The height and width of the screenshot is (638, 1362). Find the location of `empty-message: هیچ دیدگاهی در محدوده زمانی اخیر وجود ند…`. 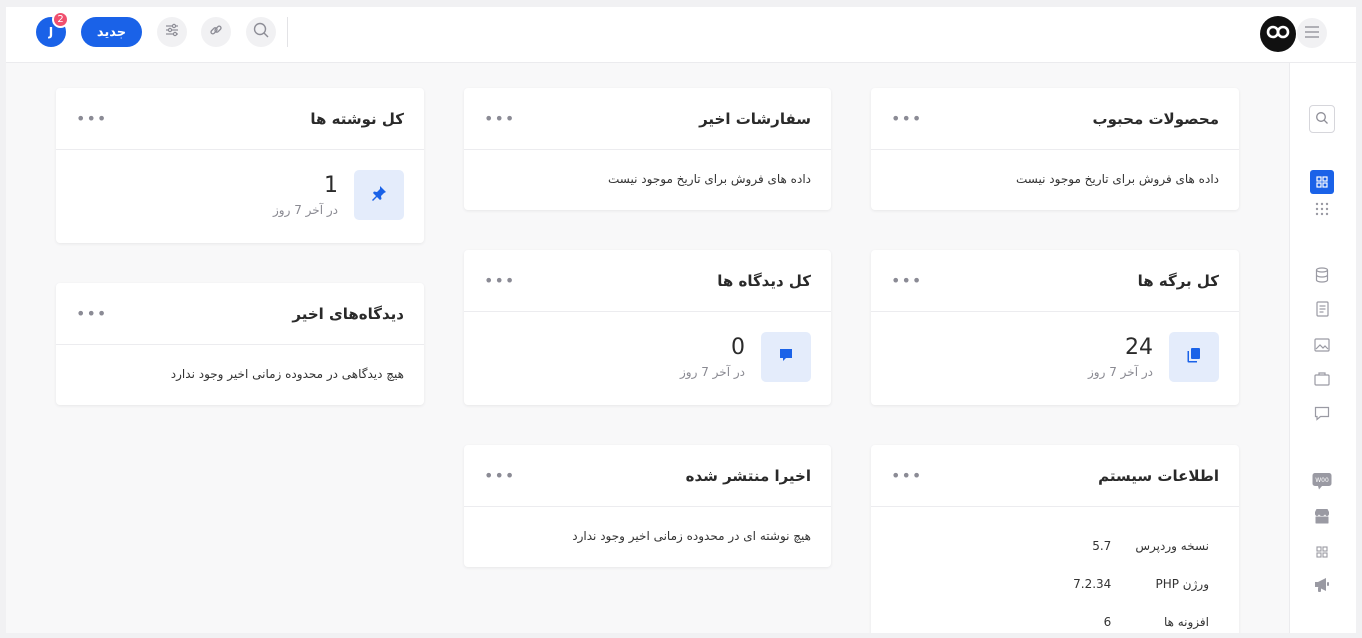

empty-message: هیچ دیدگاهی در محدوده زمانی اخیر وجود ند… is located at coordinates (287, 374).